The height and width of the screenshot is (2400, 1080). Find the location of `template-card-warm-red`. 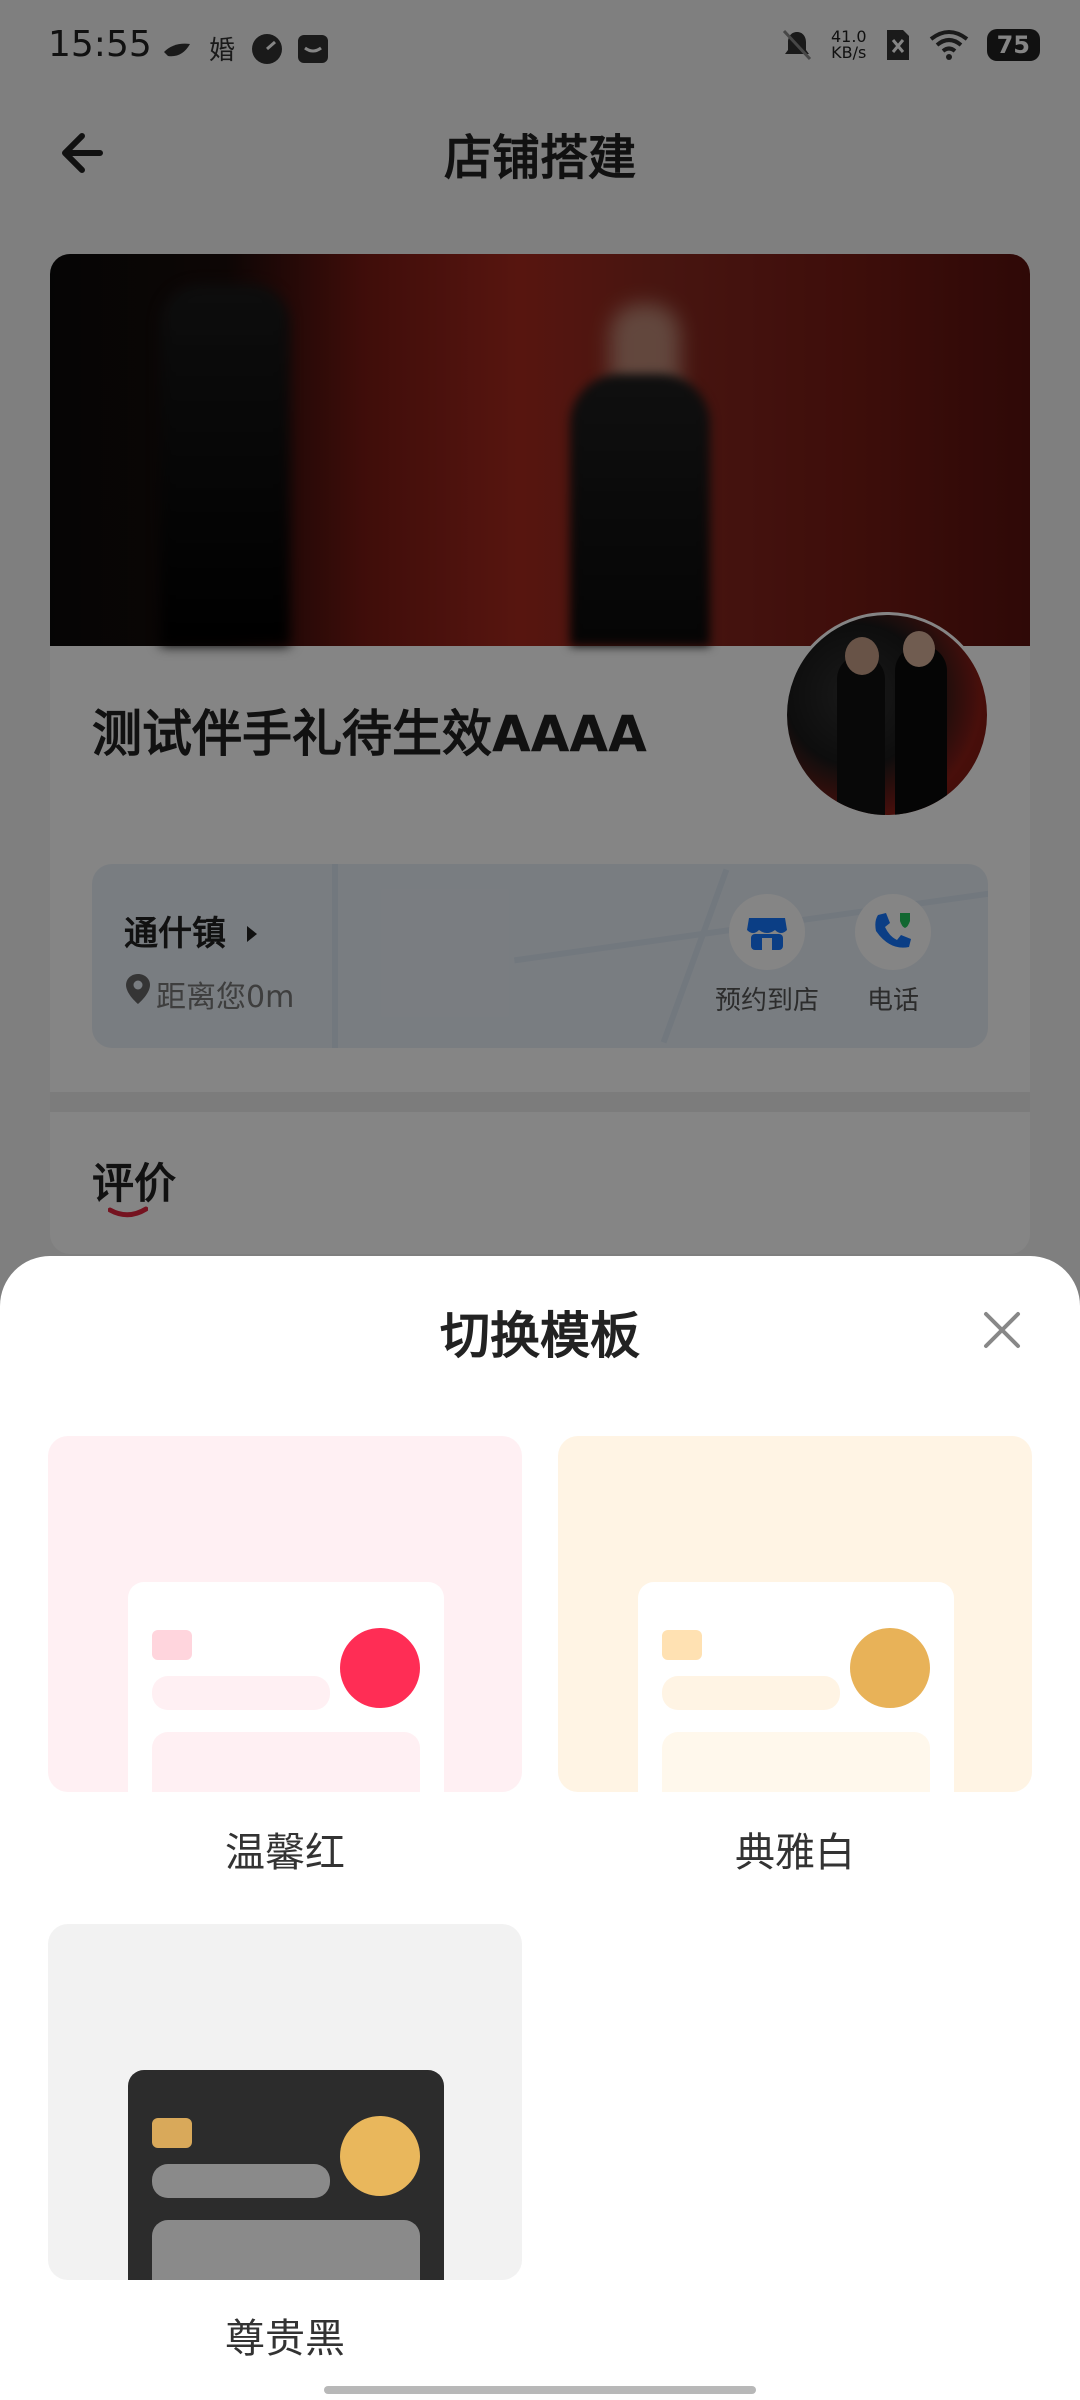

template-card-warm-red is located at coordinates (285, 1614).